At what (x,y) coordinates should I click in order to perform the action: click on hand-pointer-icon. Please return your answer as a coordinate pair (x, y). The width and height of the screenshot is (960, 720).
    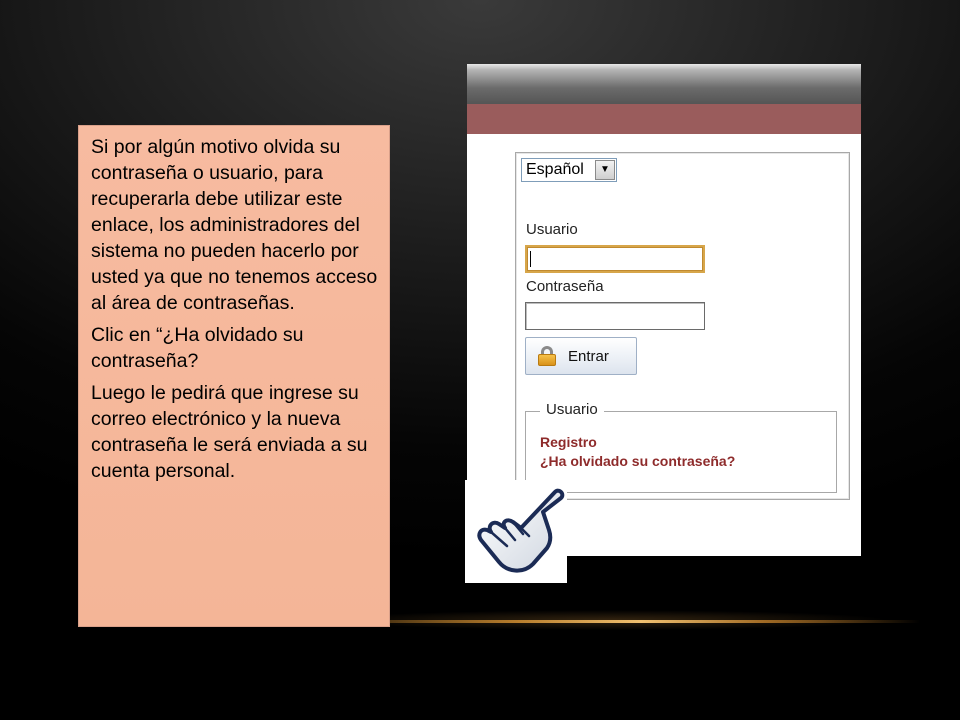
    Looking at the image, I should click on (521, 530).